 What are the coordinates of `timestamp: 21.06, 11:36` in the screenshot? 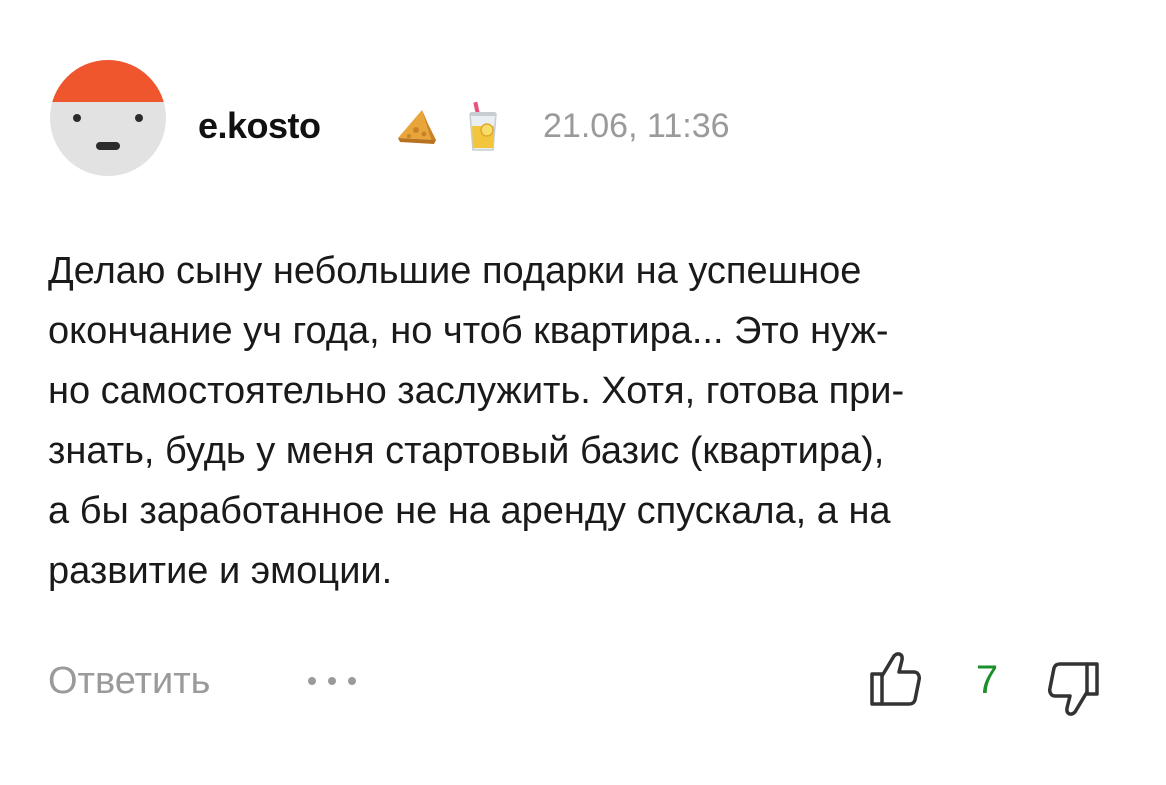 It's located at (636, 126).